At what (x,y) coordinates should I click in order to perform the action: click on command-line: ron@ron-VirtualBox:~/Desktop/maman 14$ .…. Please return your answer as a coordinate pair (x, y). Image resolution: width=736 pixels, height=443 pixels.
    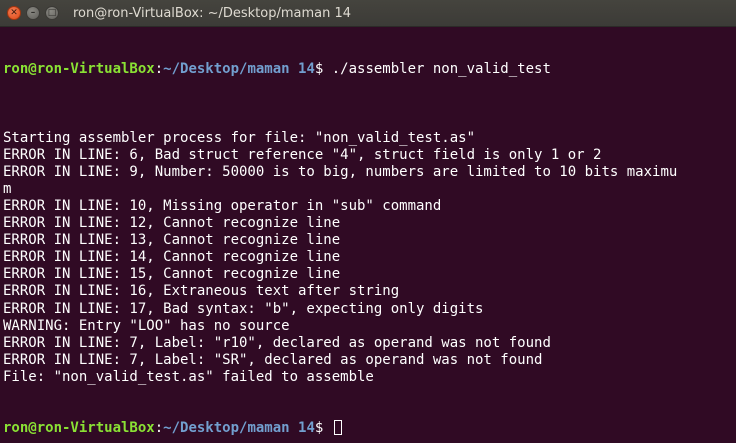
    Looking at the image, I should click on (369, 69).